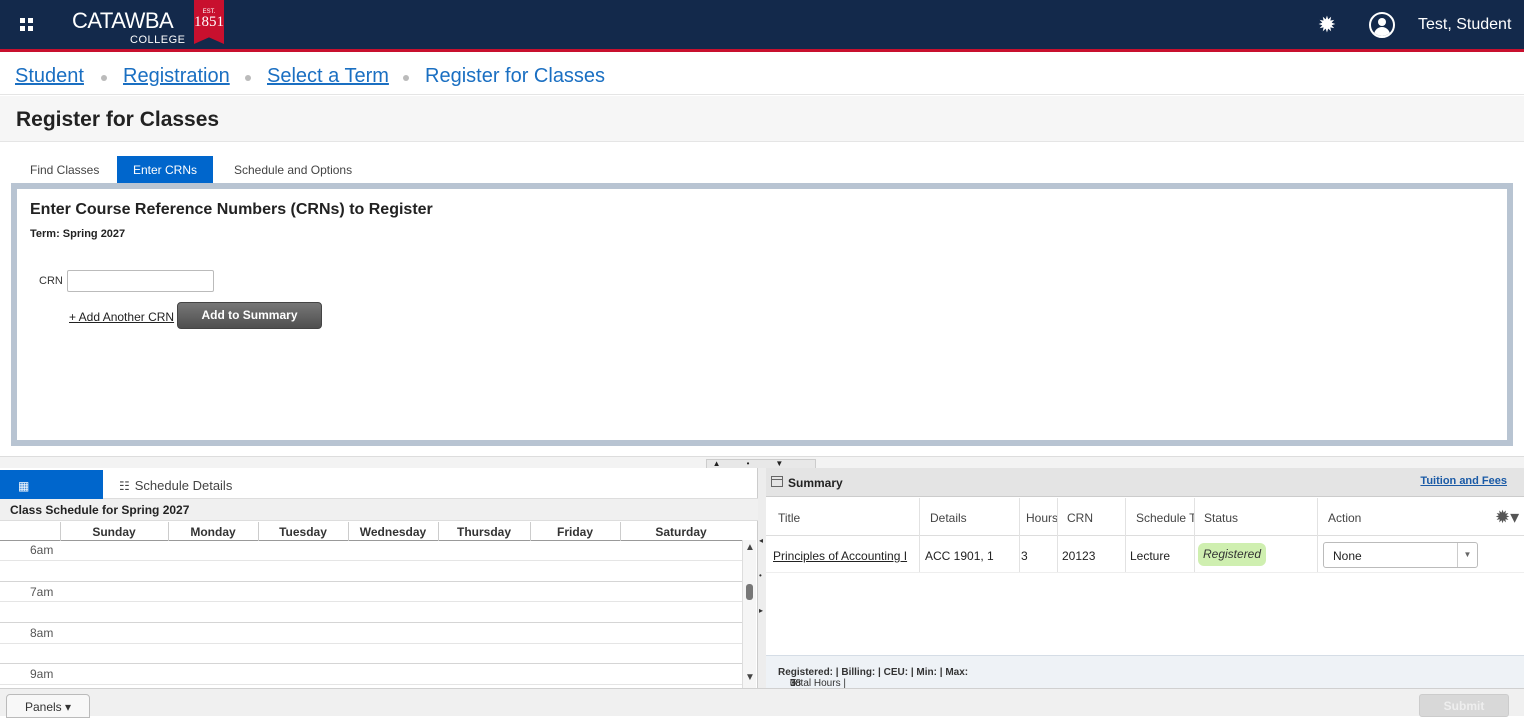 The width and height of the screenshot is (1524, 719). I want to click on app-grid-icon, so click(28, 26).